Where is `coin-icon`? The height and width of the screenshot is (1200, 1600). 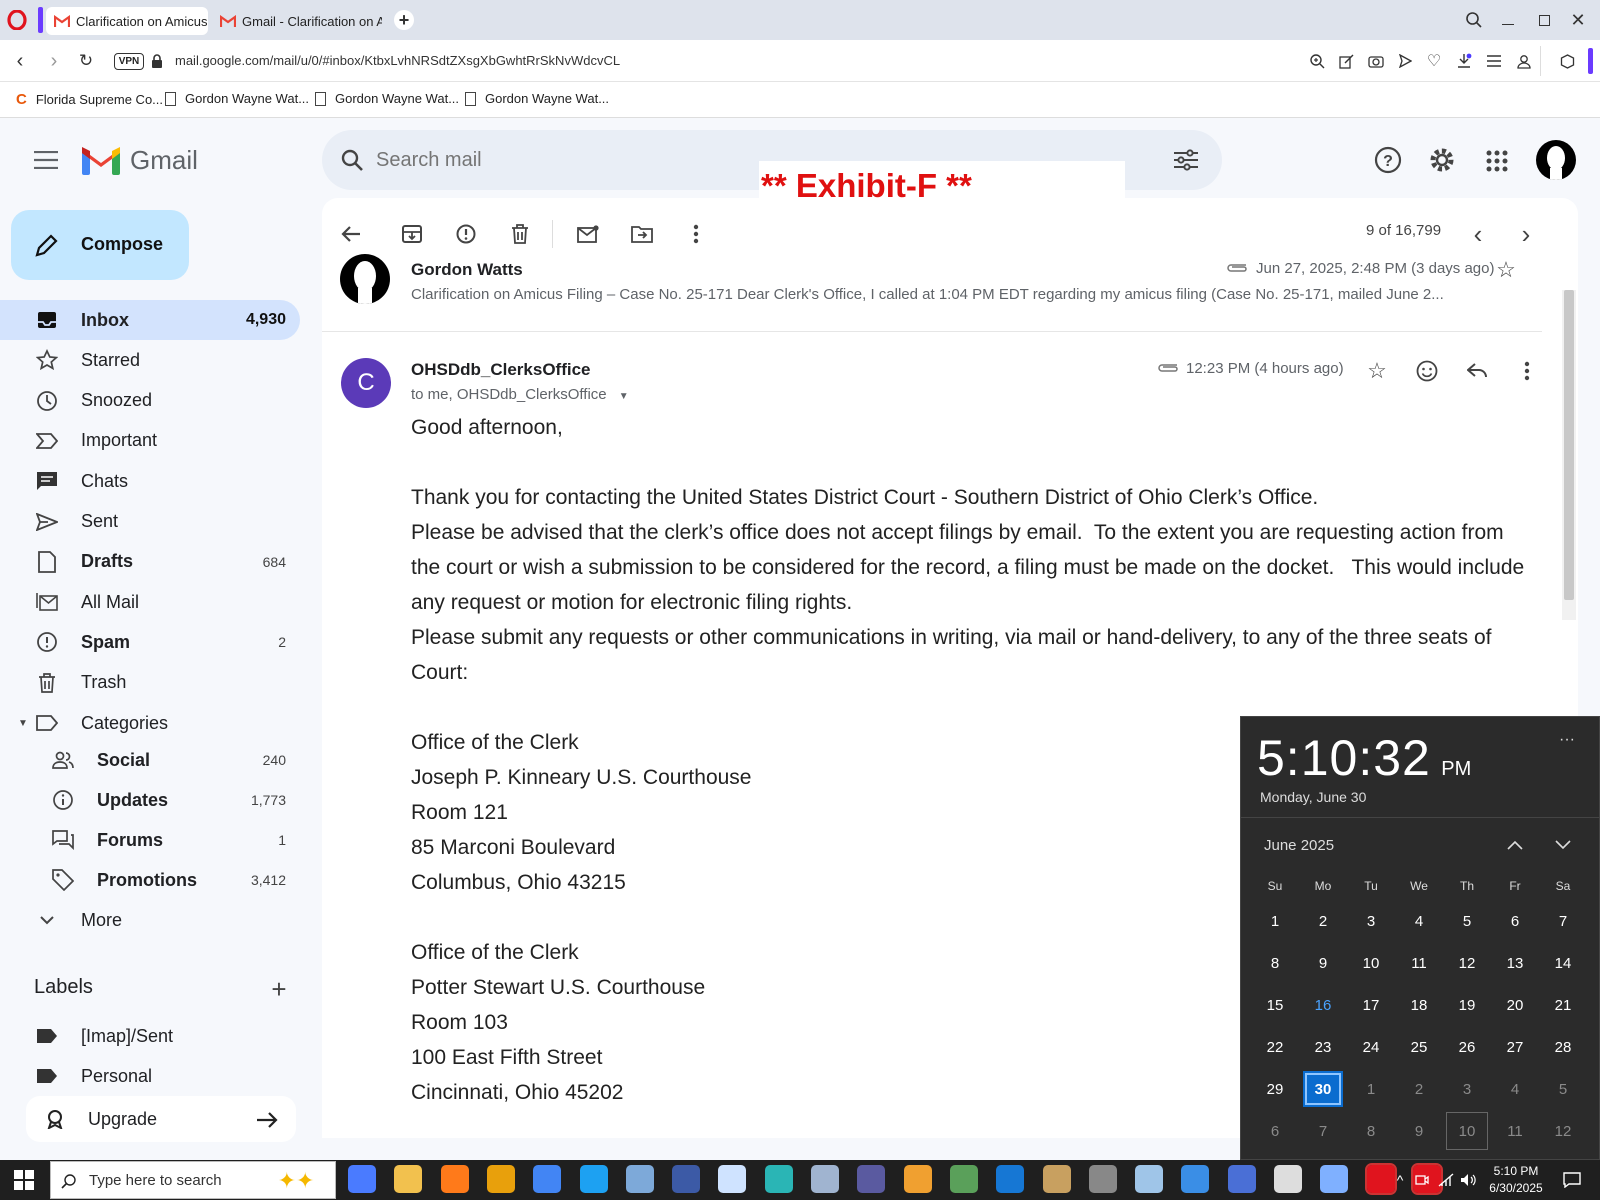
coin-icon is located at coordinates (917, 1179).